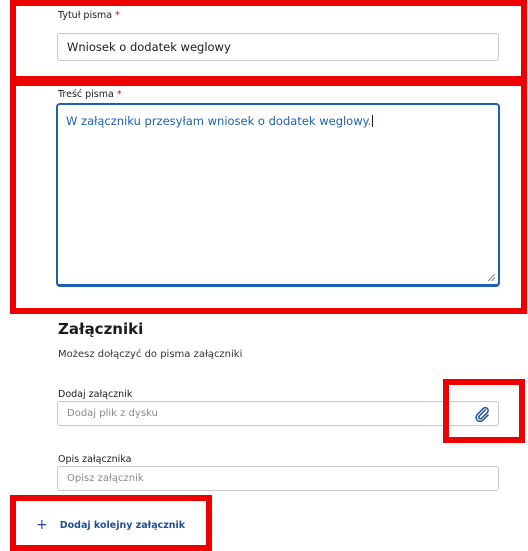 This screenshot has height=551, width=528. What do you see at coordinates (101, 329) in the screenshot?
I see `attachments-heading: Załączniki` at bounding box center [101, 329].